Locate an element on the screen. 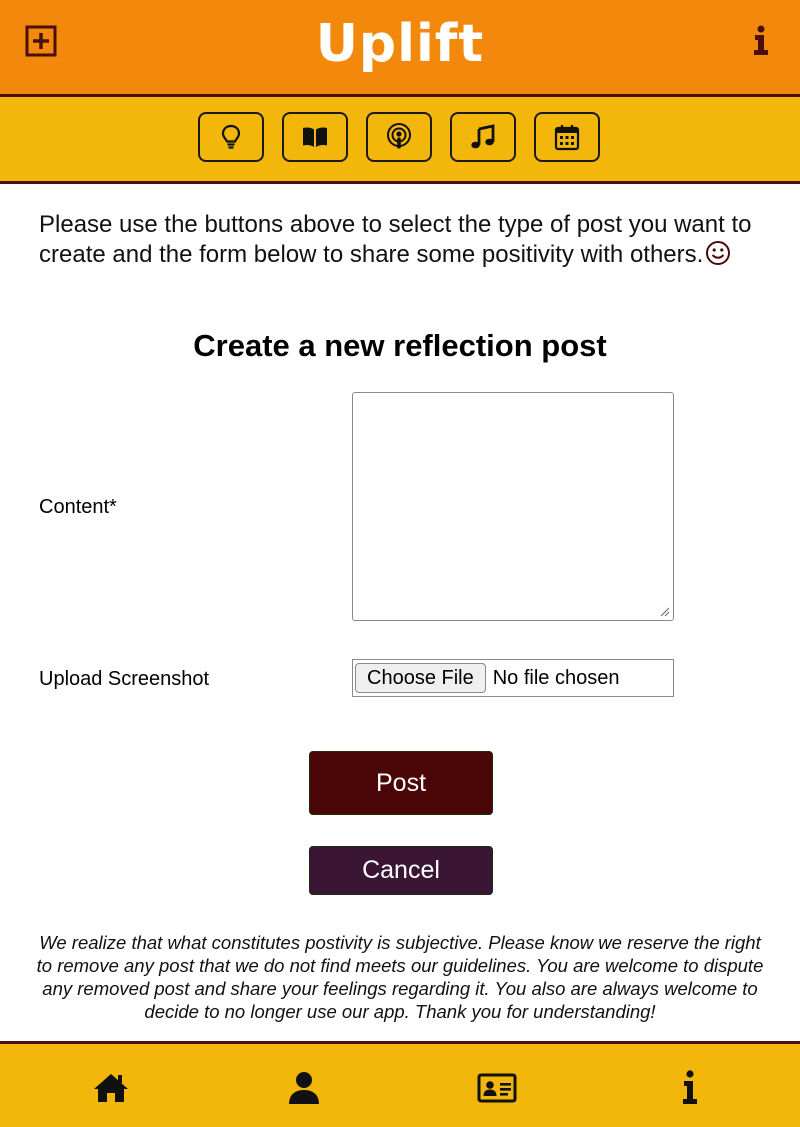 This screenshot has height=1127, width=800. user-icon is located at coordinates (304, 1088).